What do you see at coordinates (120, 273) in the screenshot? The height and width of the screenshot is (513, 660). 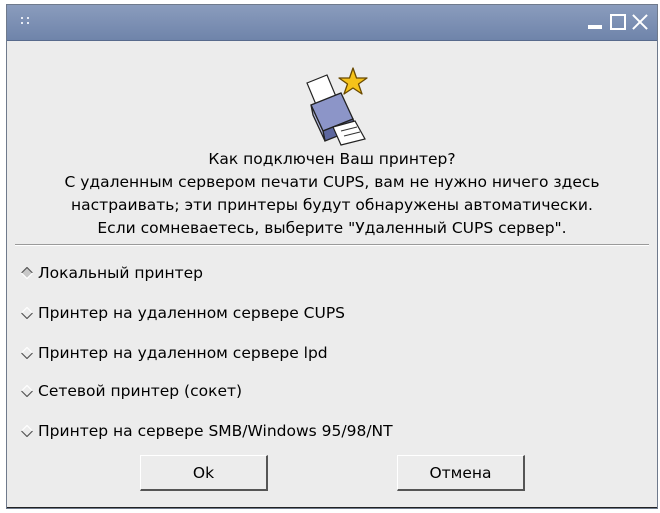 I see `option-label: Локальный принтер` at bounding box center [120, 273].